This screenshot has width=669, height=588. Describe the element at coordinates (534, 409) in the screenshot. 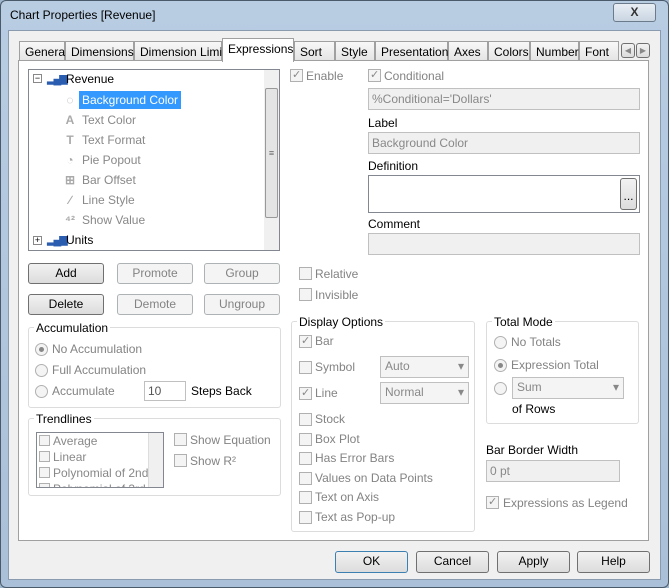

I see `of-rows-label: of Rows` at that location.